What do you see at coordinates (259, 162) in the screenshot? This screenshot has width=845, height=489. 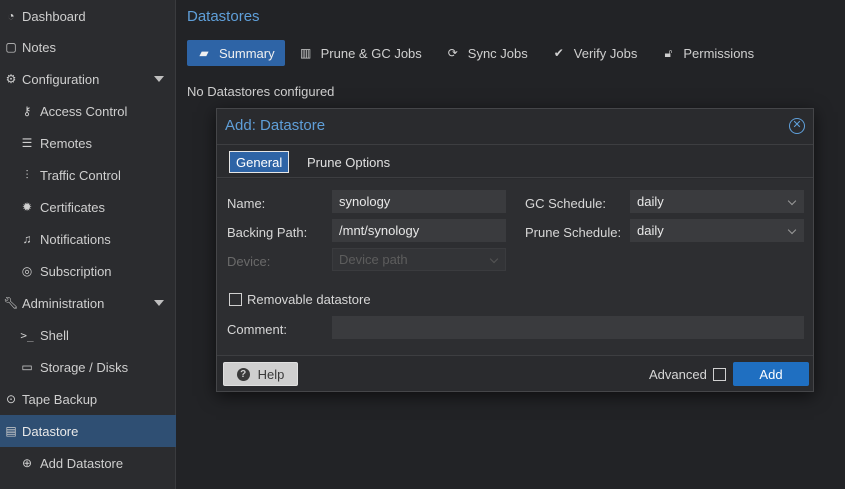 I see `tab-general: General` at bounding box center [259, 162].